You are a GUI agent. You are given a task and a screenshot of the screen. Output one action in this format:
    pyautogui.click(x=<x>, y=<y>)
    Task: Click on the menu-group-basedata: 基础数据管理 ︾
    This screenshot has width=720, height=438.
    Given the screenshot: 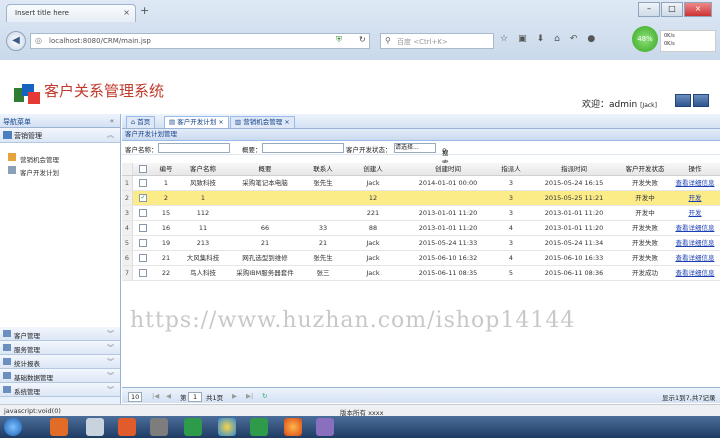 What is the action you would take?
    pyautogui.click(x=60, y=376)
    